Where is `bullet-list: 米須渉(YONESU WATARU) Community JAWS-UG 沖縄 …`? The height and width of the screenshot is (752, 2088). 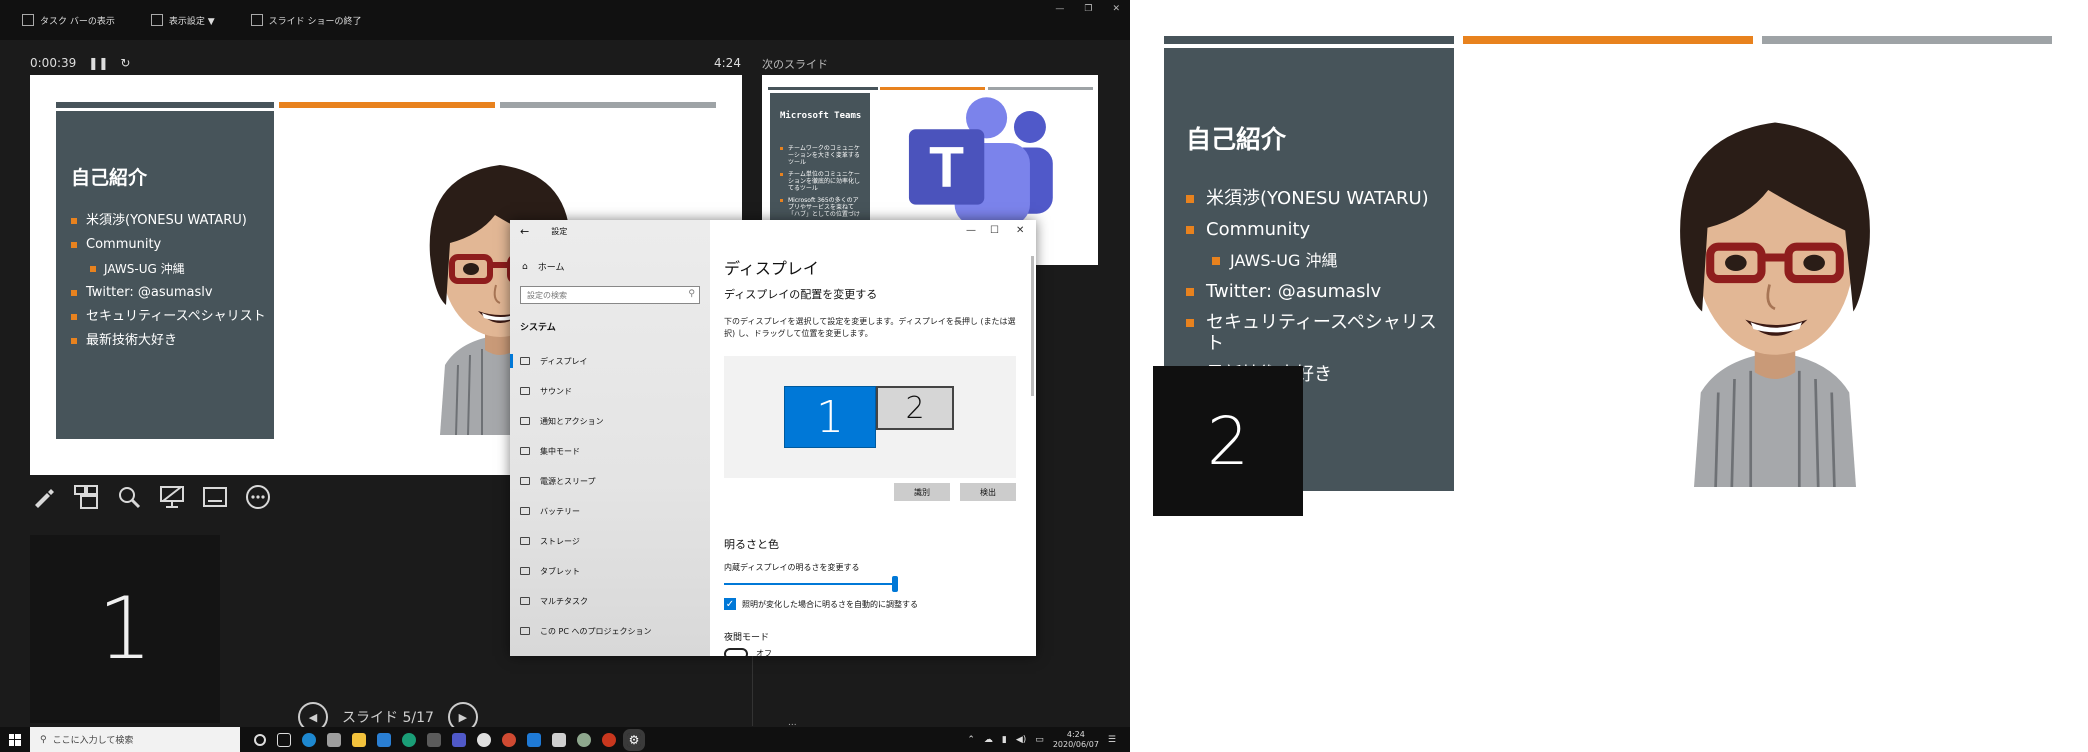 bullet-list: 米須渉(YONESU WATARU) Community JAWS-UG 沖縄 … is located at coordinates (168, 285).